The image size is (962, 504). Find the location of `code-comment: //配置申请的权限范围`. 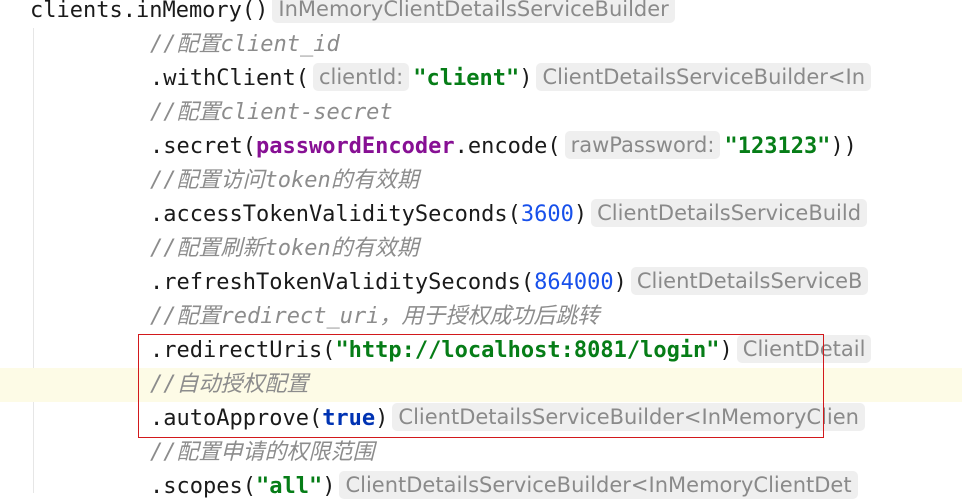

code-comment: //配置申请的权限范围 is located at coordinates (262, 452).